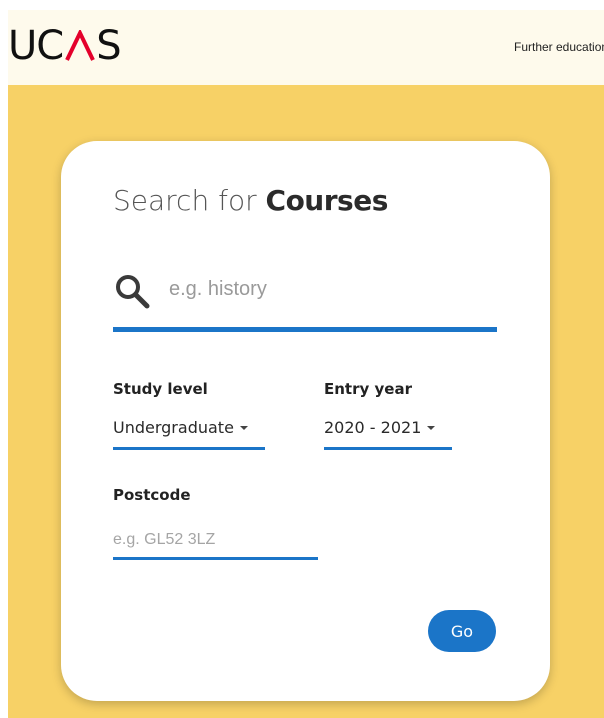 This screenshot has height=718, width=604. Describe the element at coordinates (306, 47) in the screenshot. I see `site-header: UC S Further education` at that location.